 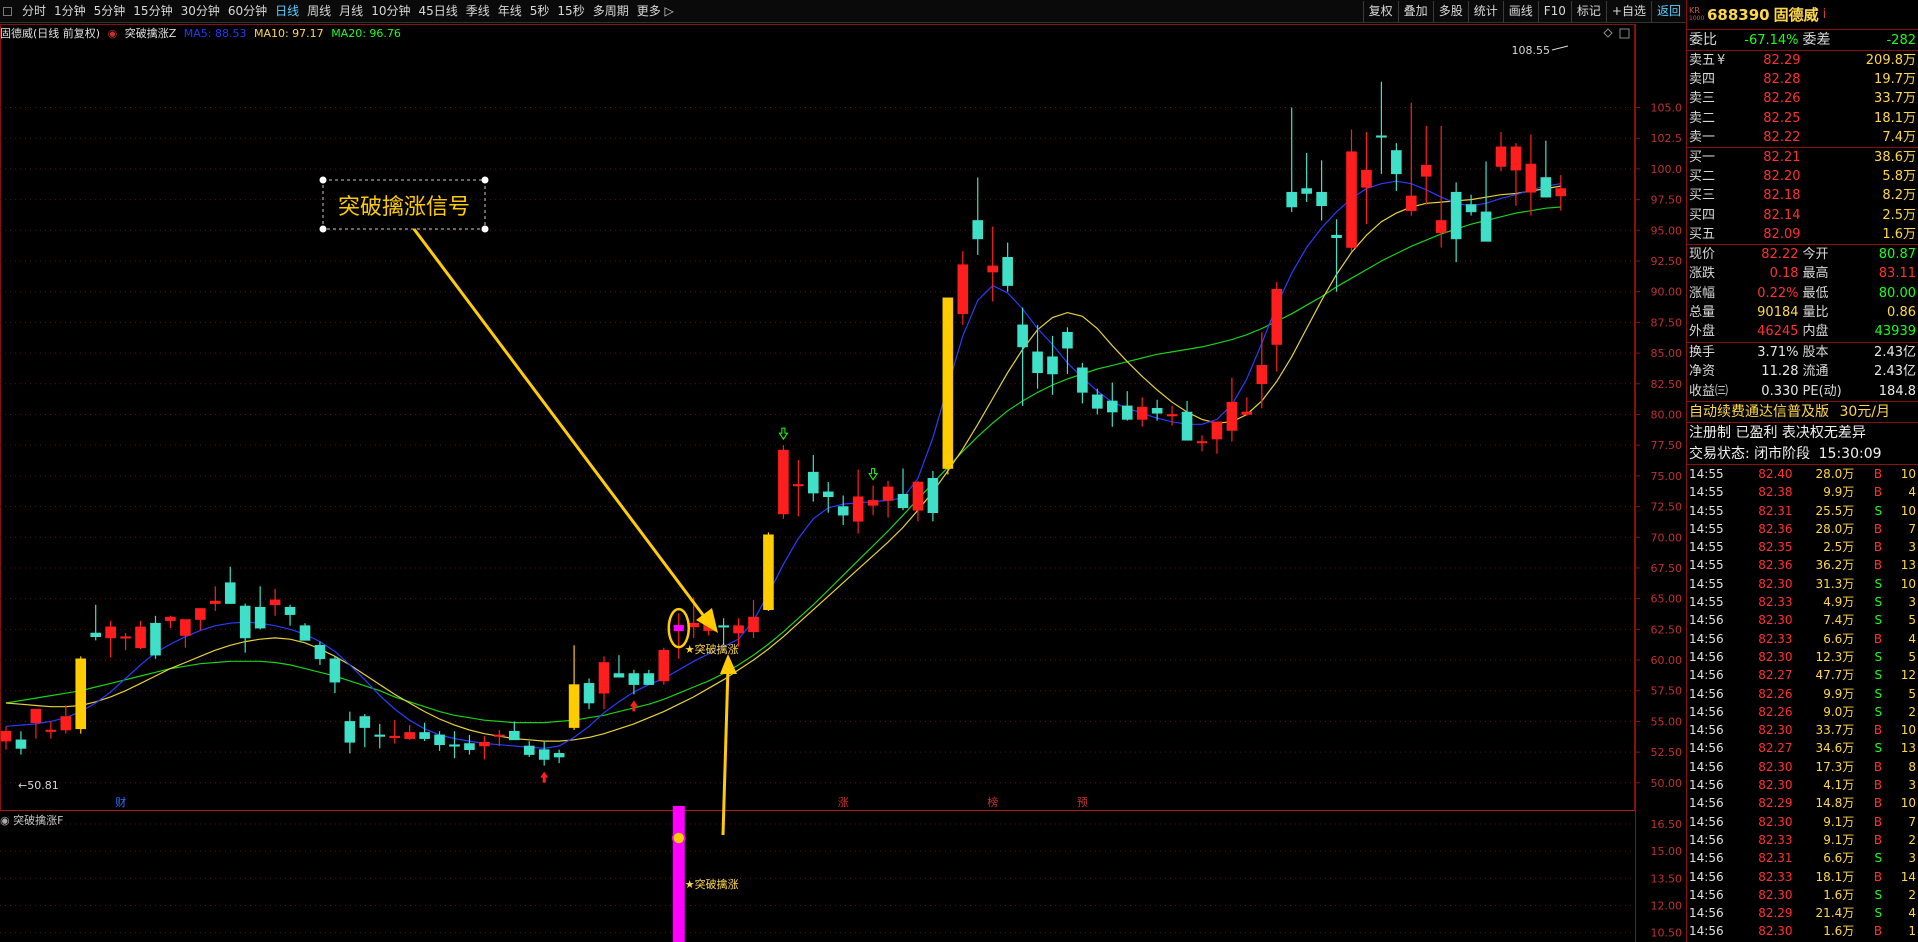 What do you see at coordinates (1624, 33) in the screenshot?
I see `chart-settings-icon` at bounding box center [1624, 33].